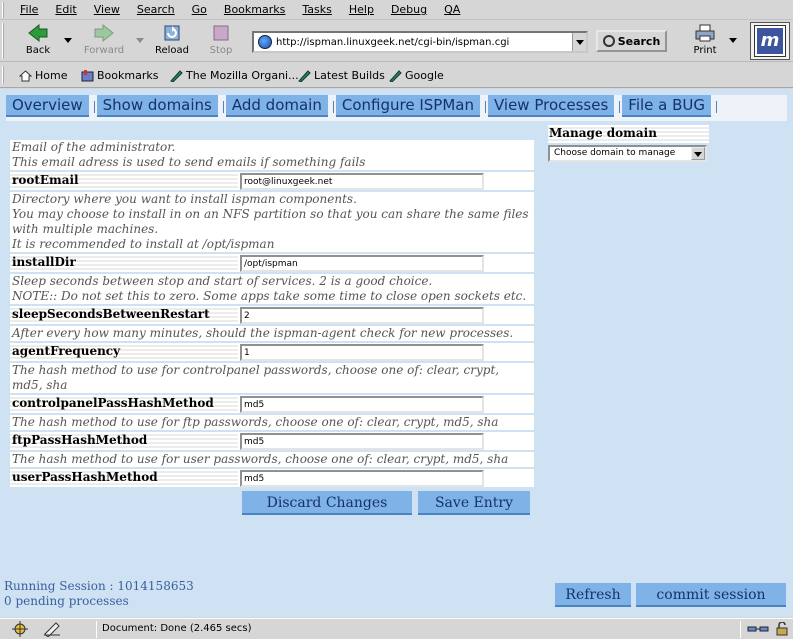 This screenshot has width=793, height=639. What do you see at coordinates (140, 40) in the screenshot?
I see `forward-dropdown-icon` at bounding box center [140, 40].